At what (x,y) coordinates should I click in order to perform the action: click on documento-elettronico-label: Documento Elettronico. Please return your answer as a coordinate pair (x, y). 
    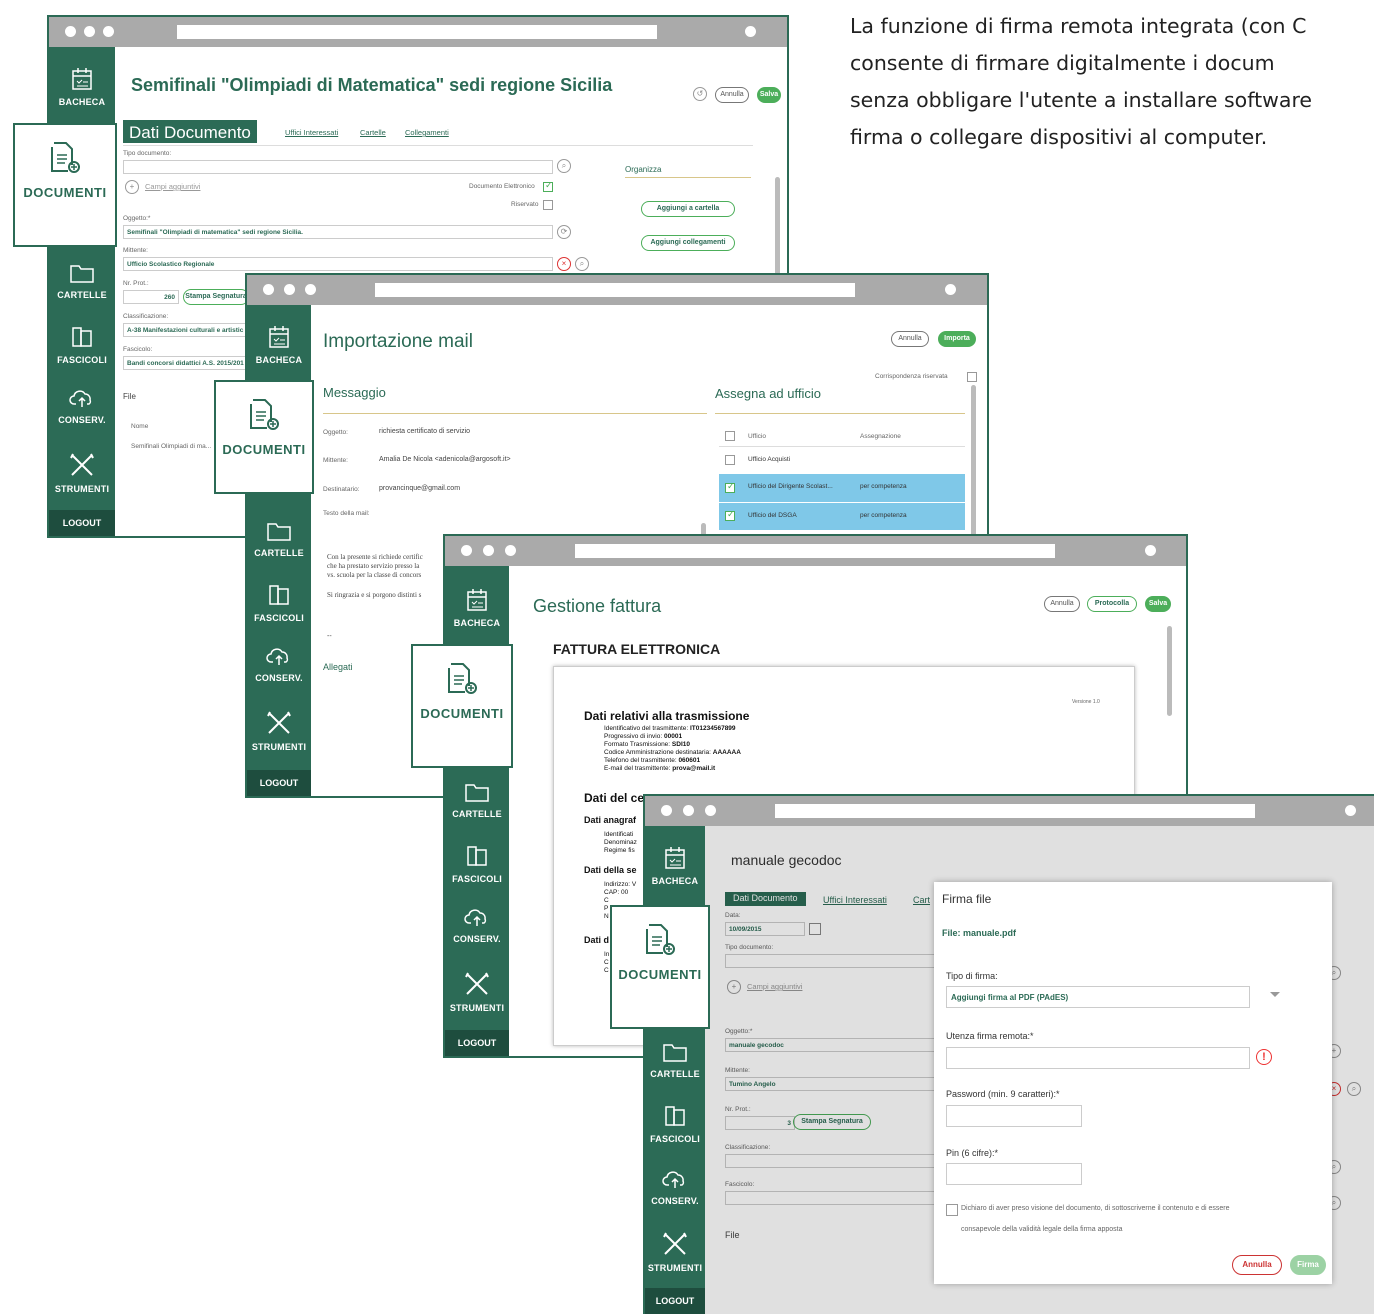
    Looking at the image, I should click on (502, 186).